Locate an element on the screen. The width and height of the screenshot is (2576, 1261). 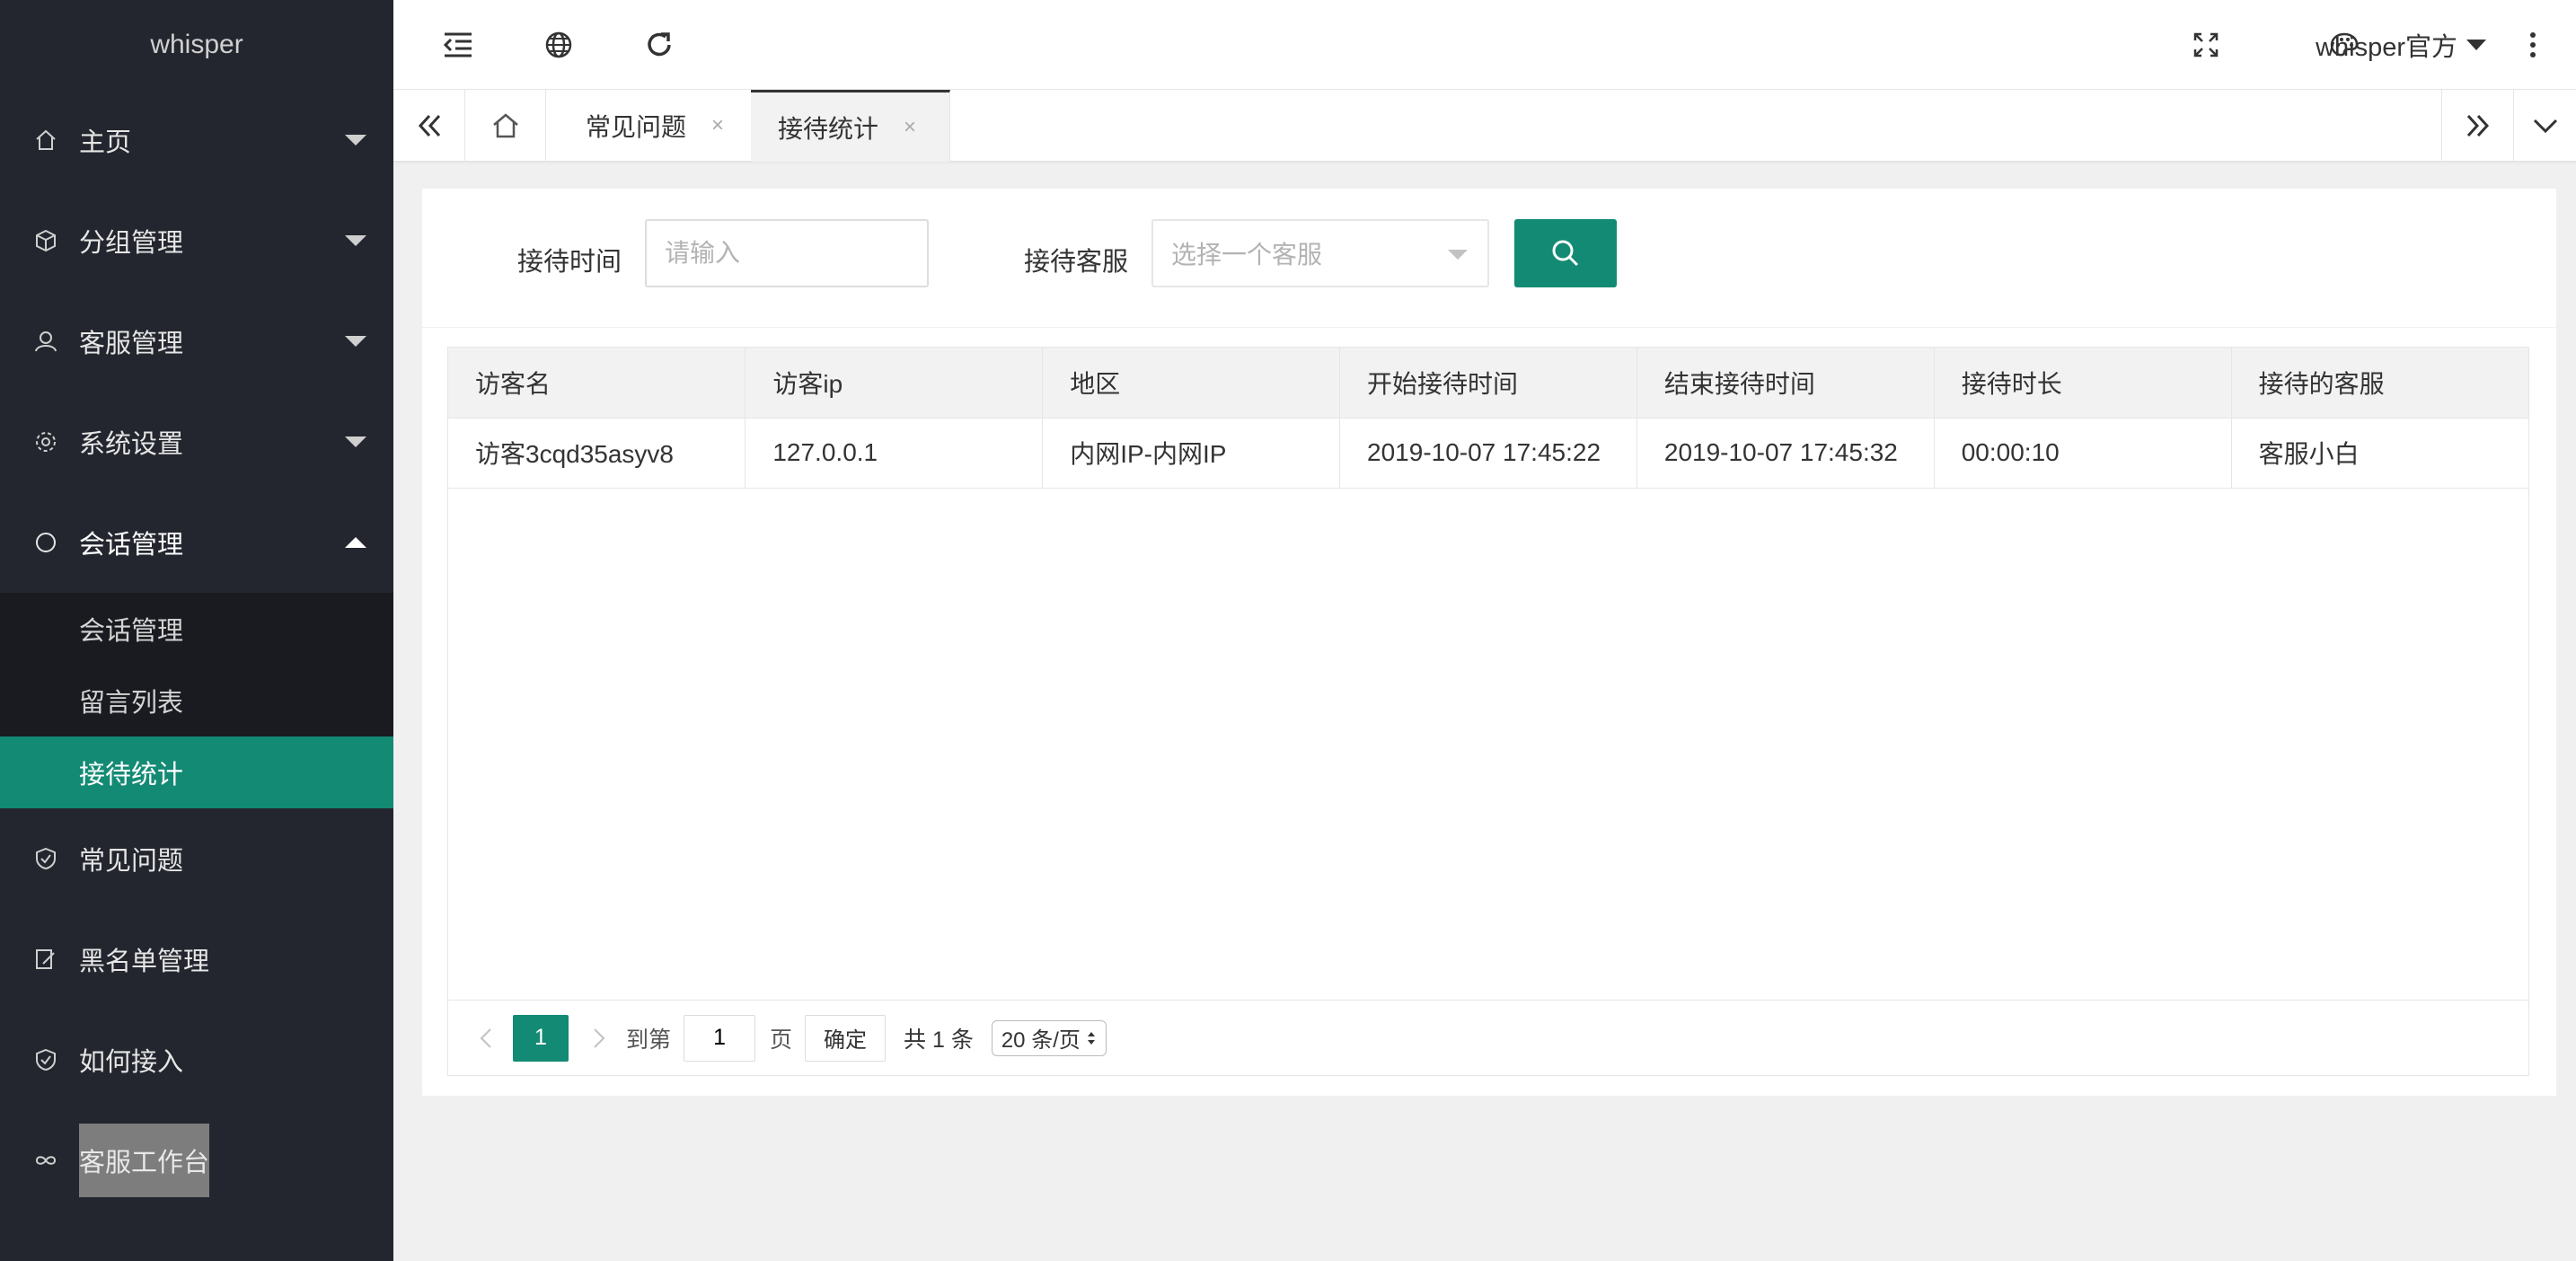
more-vertical-icon is located at coordinates (2533, 45).